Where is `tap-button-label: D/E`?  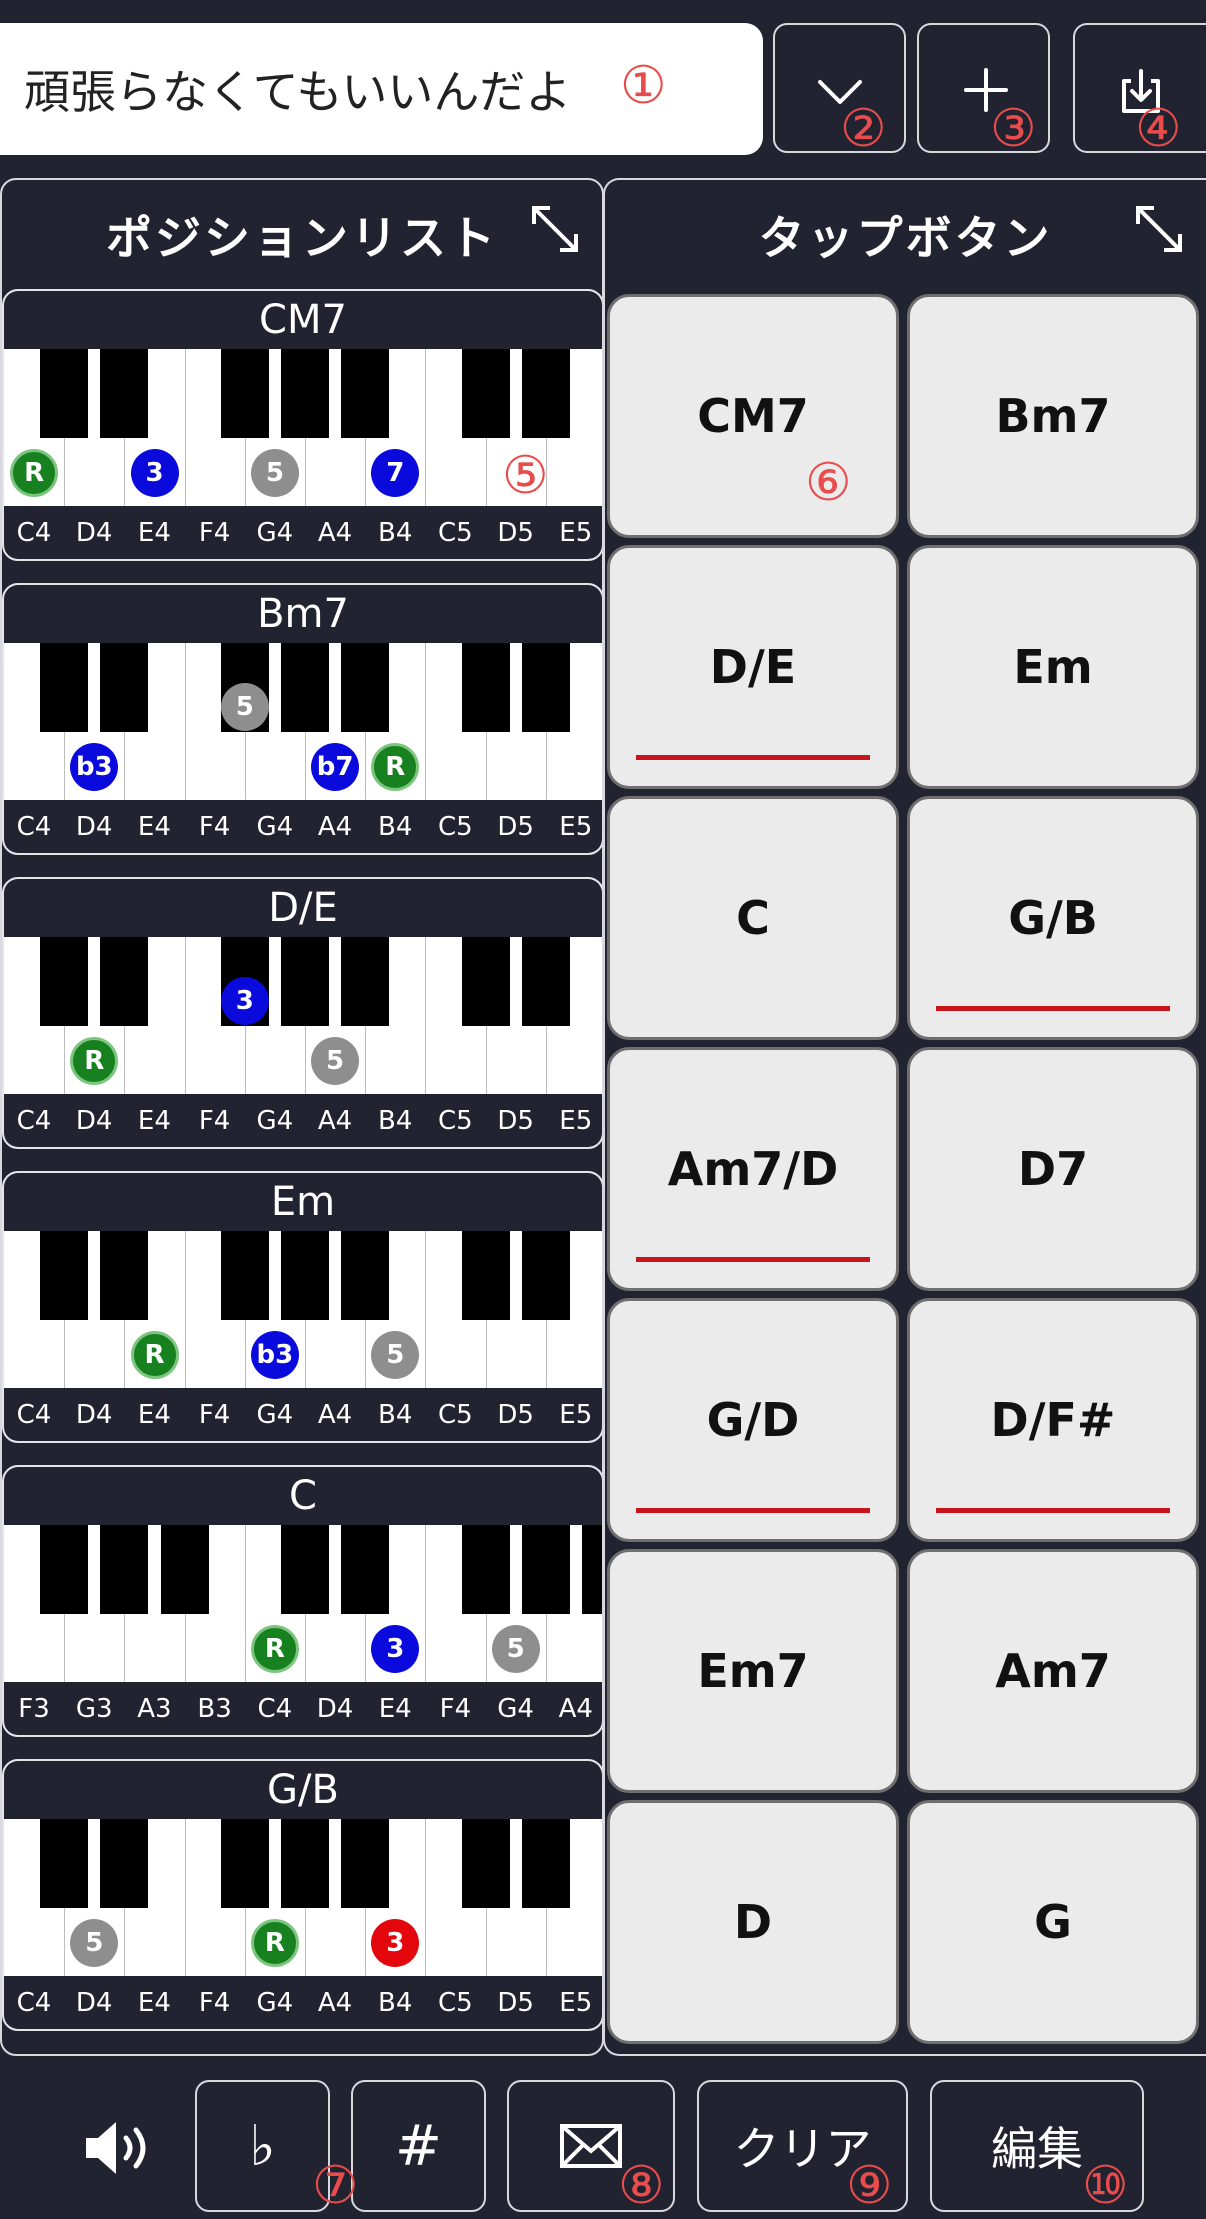
tap-button-label: D/E is located at coordinates (753, 667).